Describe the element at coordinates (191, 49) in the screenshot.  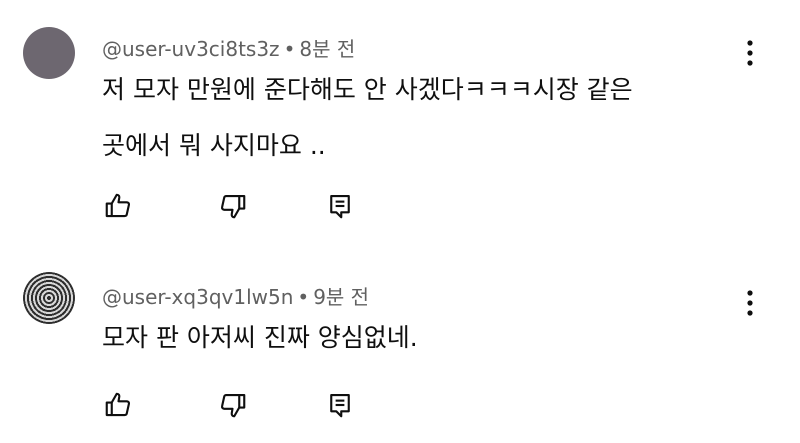
I see `username: @user-uv3ci8ts3z` at that location.